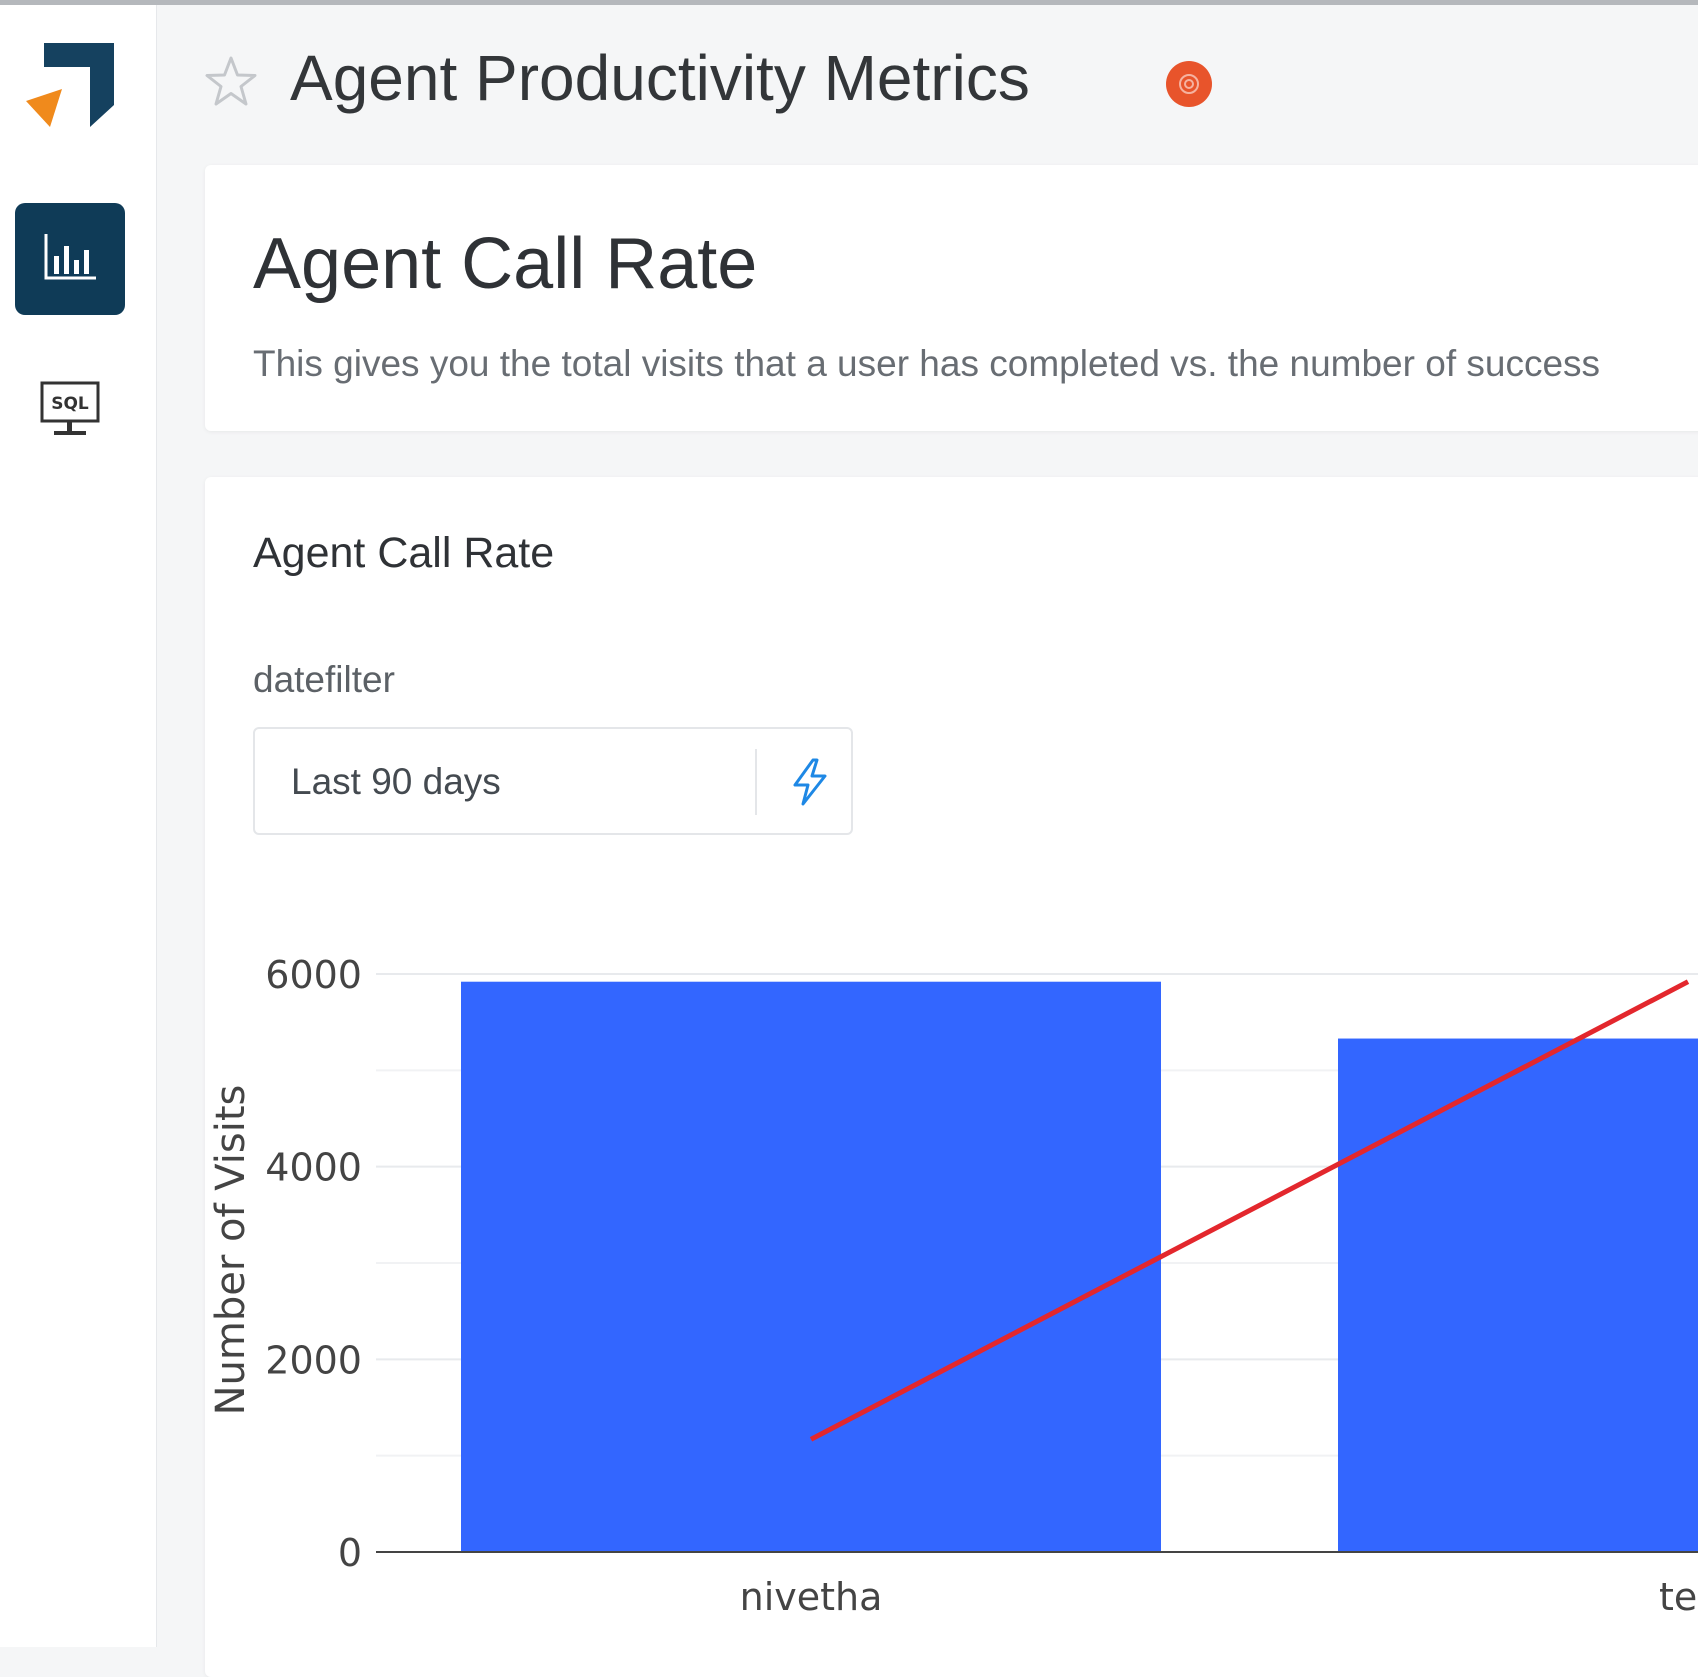 The width and height of the screenshot is (1698, 1677). I want to click on date-filter-value: Last 90 days, so click(396, 781).